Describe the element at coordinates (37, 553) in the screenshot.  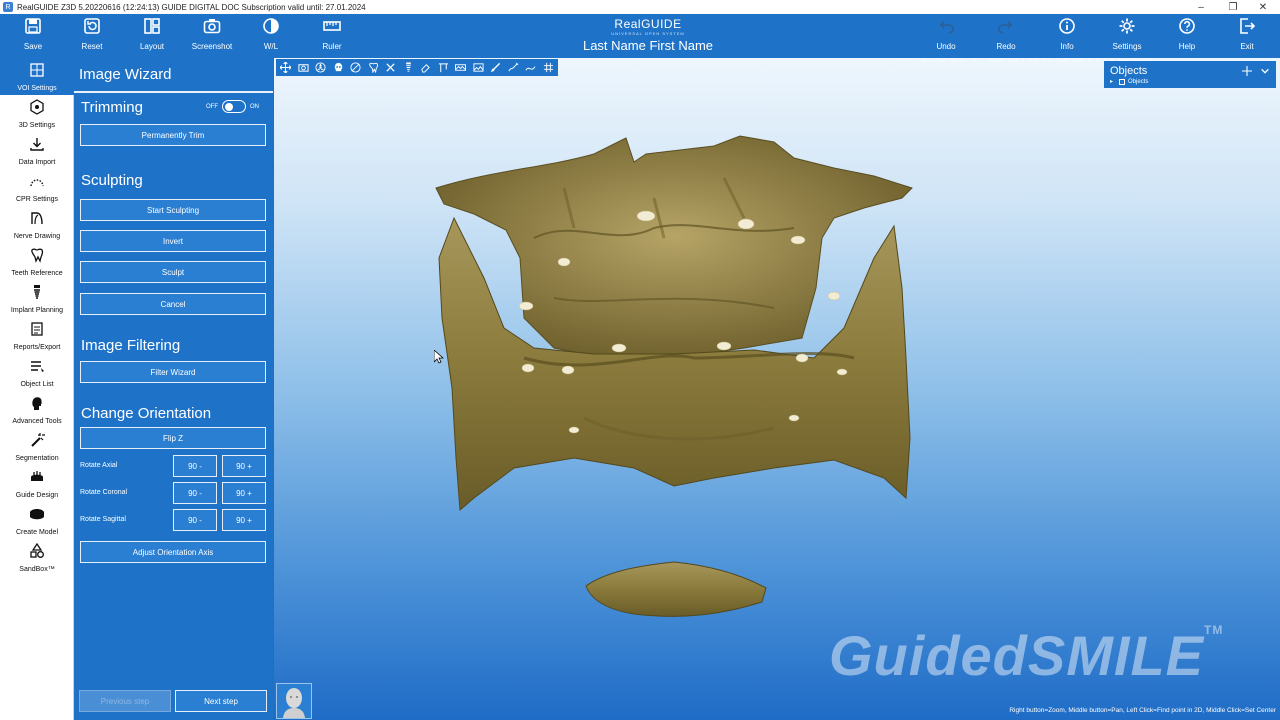
I see `shapes-icon` at that location.